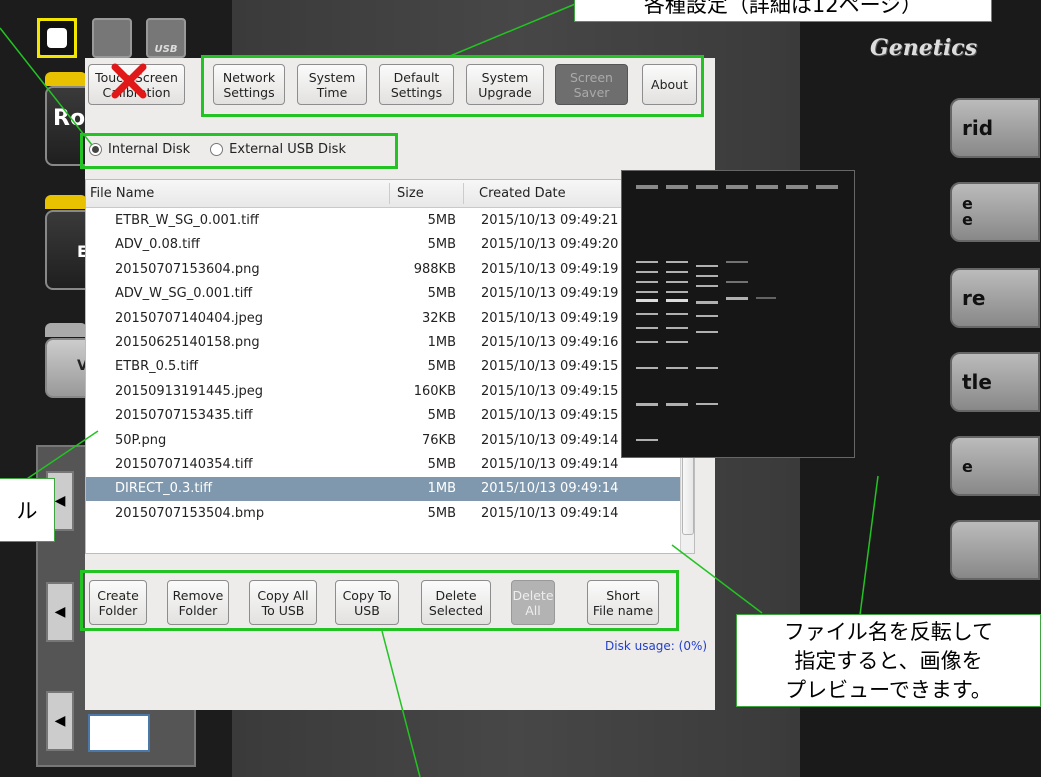  Describe the element at coordinates (888, 661) in the screenshot. I see `preview-callout-text: ファイル名を反転して 指定すると、画像を プレビューできます。` at that location.